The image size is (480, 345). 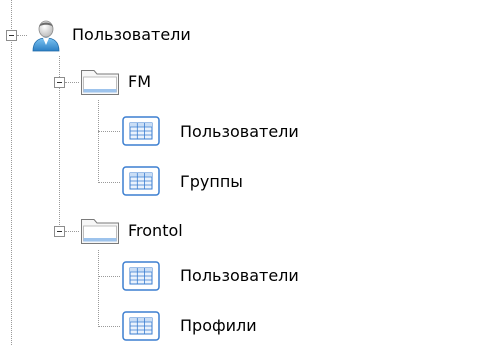 What do you see at coordinates (131, 35) in the screenshot?
I see `tree-node-label-root: Пользователи` at bounding box center [131, 35].